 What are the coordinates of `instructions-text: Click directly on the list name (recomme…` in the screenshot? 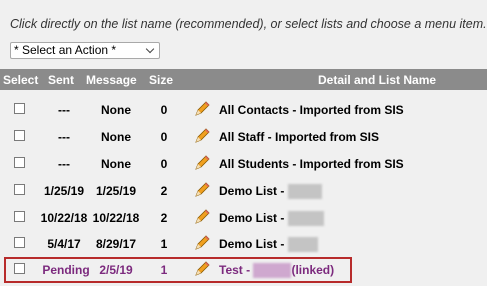 It's located at (248, 24).